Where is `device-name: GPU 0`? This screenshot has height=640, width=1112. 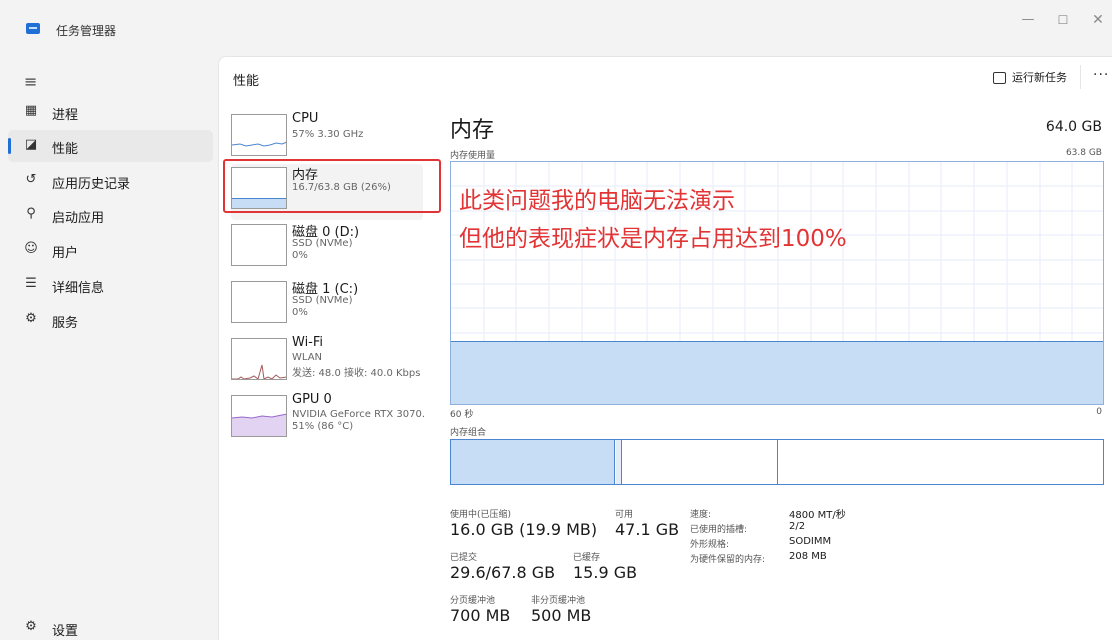 device-name: GPU 0 is located at coordinates (312, 399).